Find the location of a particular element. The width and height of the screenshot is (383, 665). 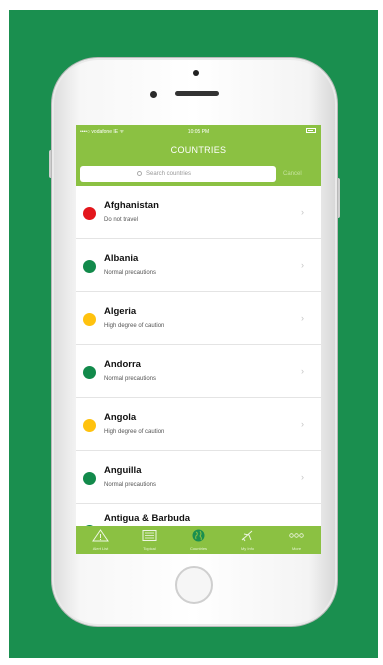

tab-my-info: My Info is located at coordinates (247, 540).